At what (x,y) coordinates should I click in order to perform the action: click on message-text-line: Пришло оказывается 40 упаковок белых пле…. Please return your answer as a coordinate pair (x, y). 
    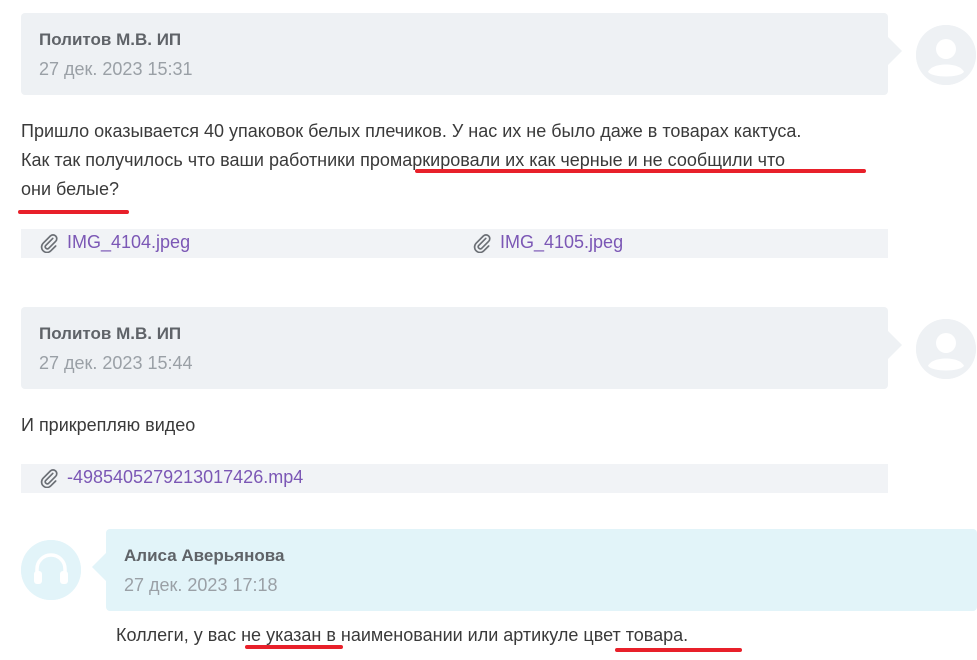
    Looking at the image, I should click on (411, 131).